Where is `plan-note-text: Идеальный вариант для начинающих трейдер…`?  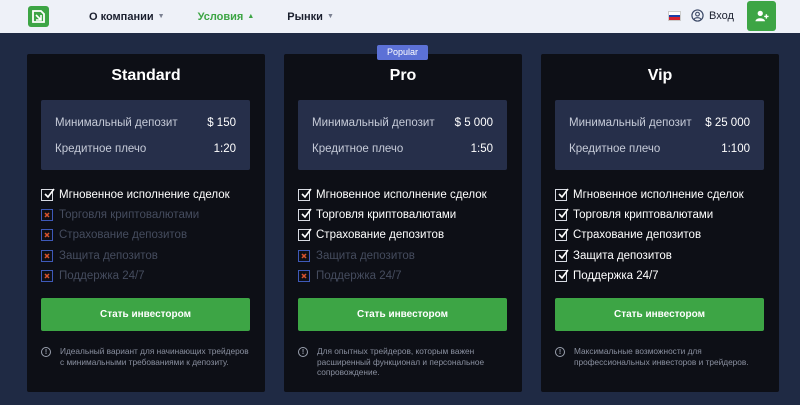
plan-note-text: Идеальный вариант для начинающих трейдер… is located at coordinates (154, 356).